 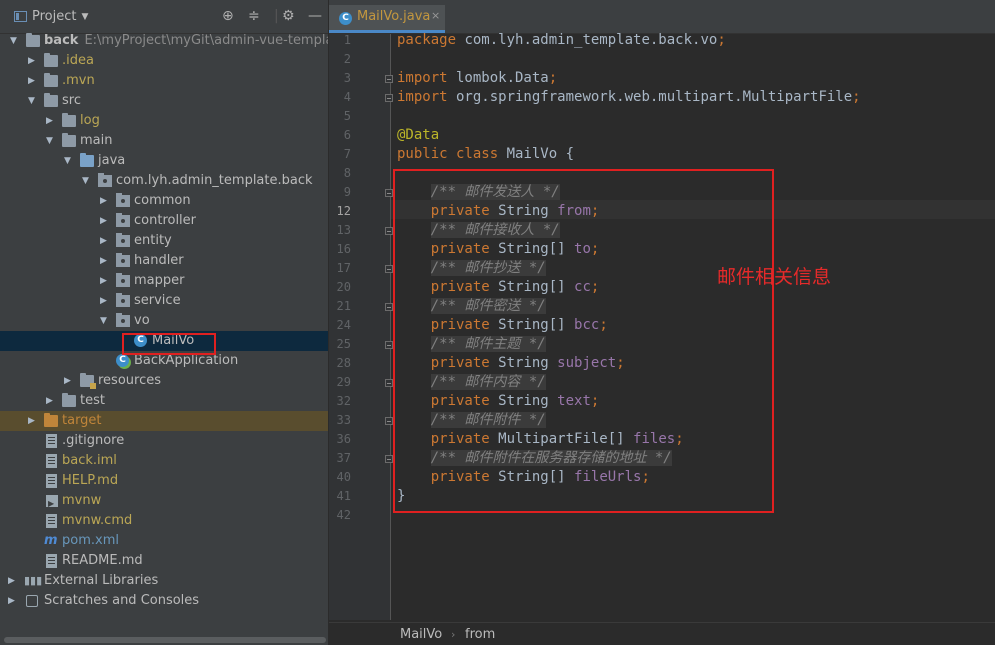 I want to click on tree-item-pom-xml: m pom.xml, so click(x=164, y=541).